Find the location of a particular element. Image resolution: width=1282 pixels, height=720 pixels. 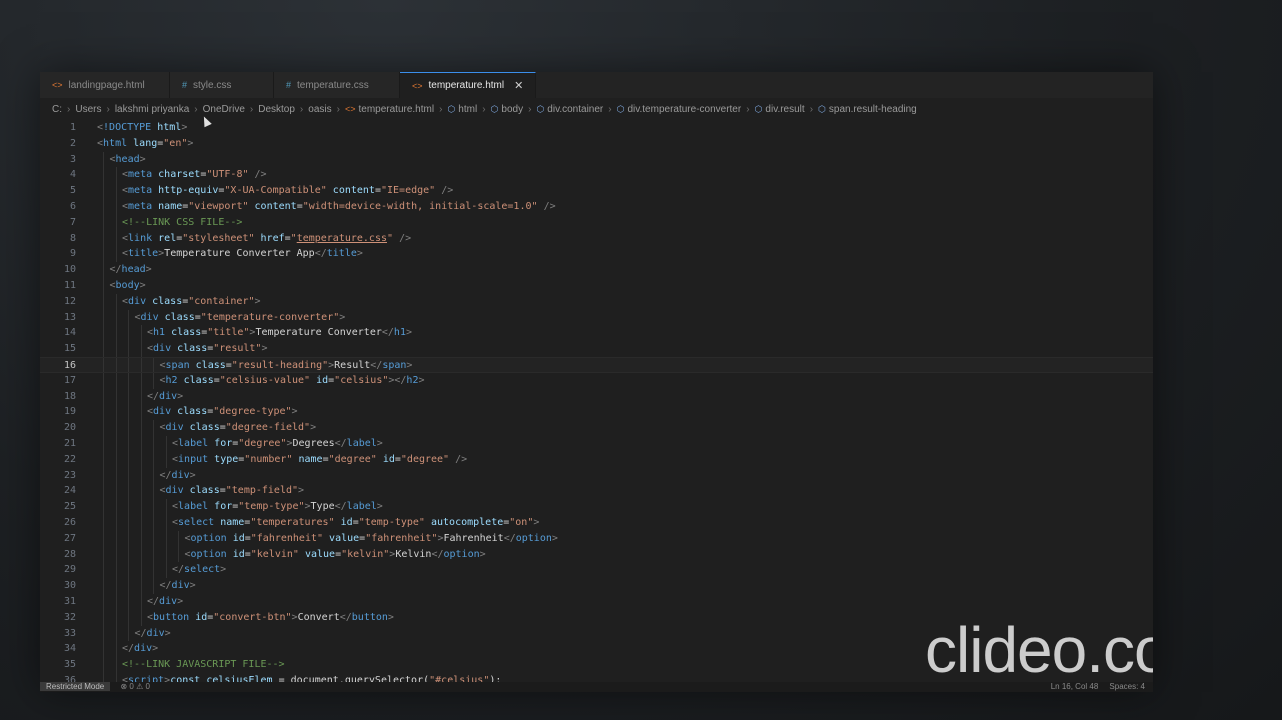

tab-style-css: # style.css is located at coordinates (222, 85).